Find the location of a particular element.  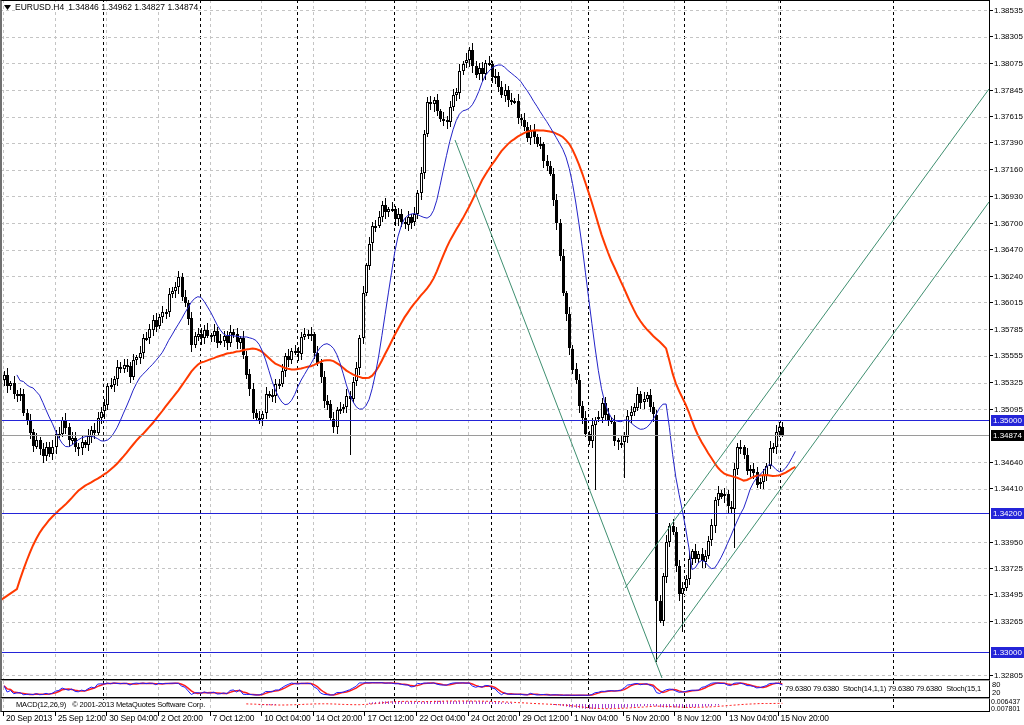

price-level-label: 1.34200 is located at coordinates (1007, 513).